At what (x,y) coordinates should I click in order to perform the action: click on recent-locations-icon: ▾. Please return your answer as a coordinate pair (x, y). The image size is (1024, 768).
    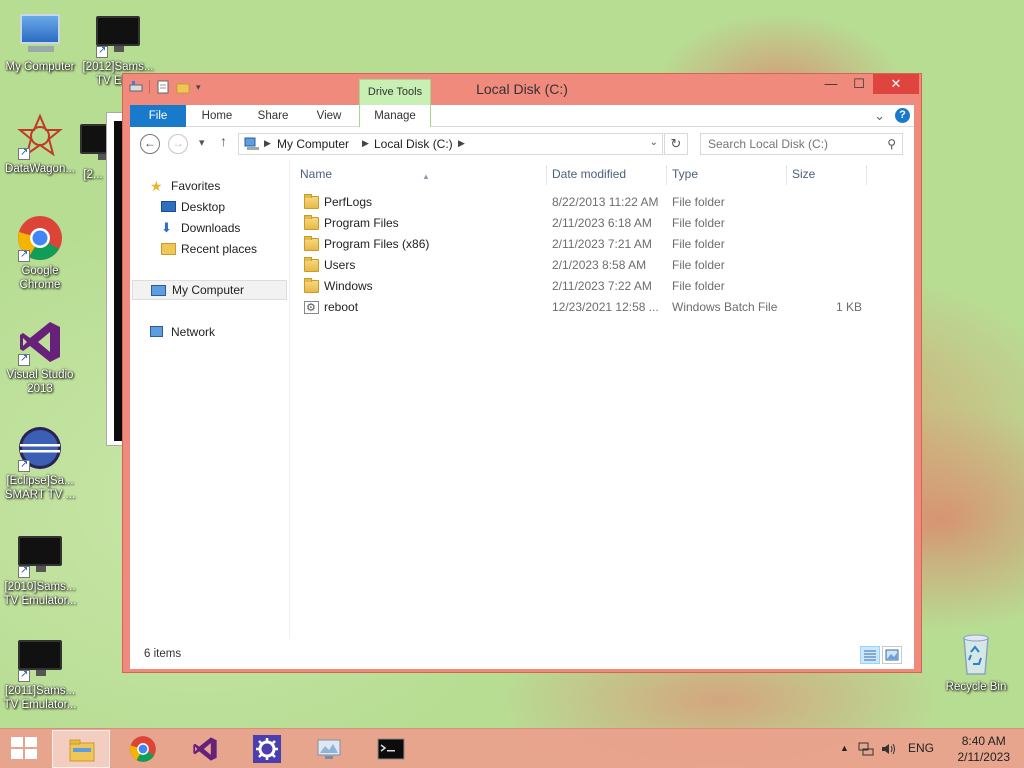
    Looking at the image, I should click on (202, 142).